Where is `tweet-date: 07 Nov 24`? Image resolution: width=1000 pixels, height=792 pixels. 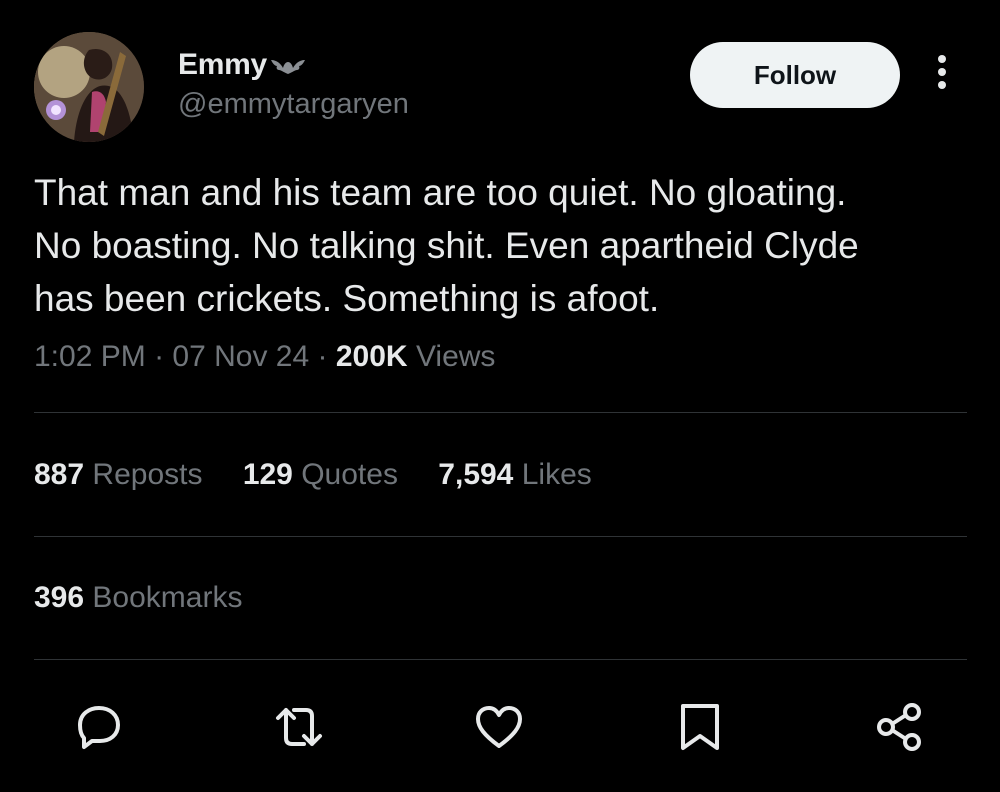 tweet-date: 07 Nov 24 is located at coordinates (240, 356).